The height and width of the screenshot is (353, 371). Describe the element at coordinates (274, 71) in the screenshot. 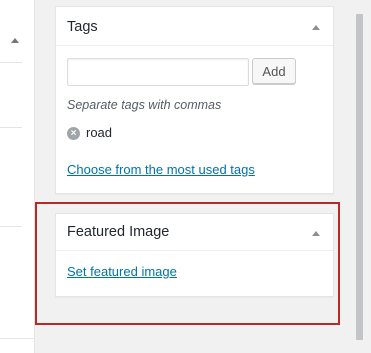

I see `add-tag-button: Add` at that location.